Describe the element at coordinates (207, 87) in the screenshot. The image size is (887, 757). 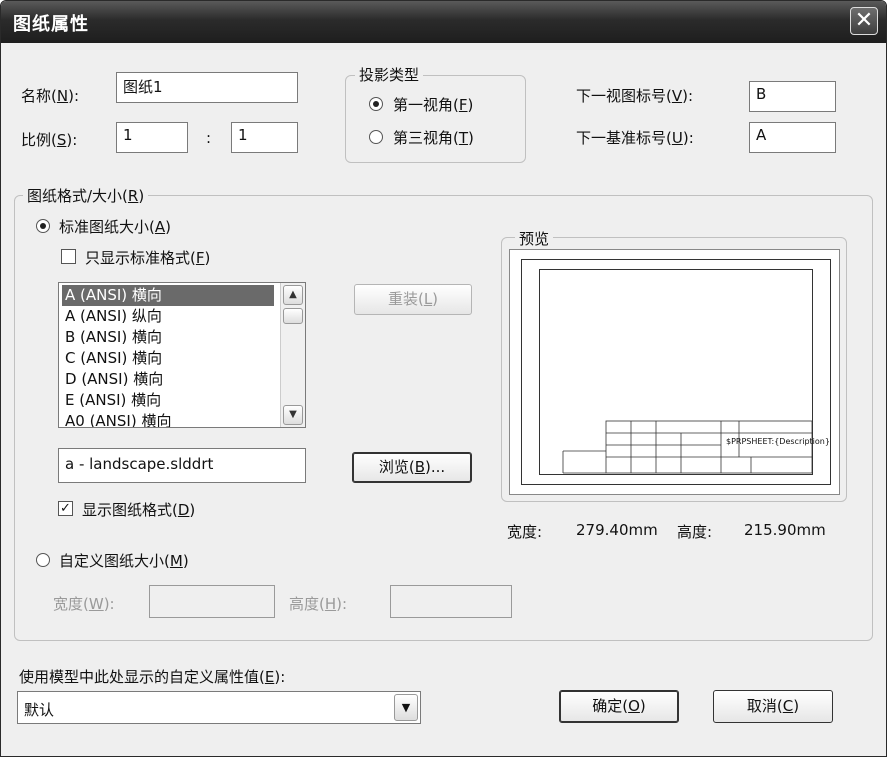
I see `name-input: 图纸1` at that location.